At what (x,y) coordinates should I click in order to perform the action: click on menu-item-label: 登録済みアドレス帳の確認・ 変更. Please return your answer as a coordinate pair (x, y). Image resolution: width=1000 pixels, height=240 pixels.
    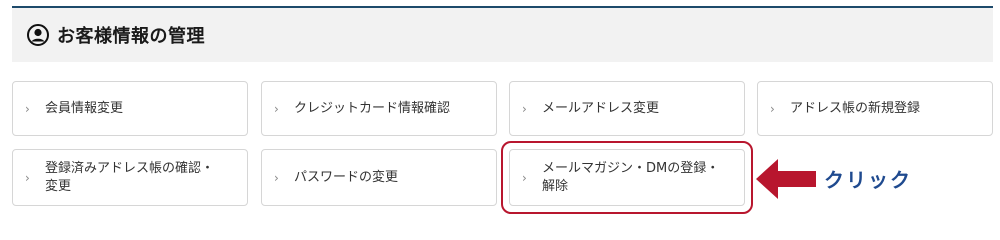
    Looking at the image, I should click on (130, 177).